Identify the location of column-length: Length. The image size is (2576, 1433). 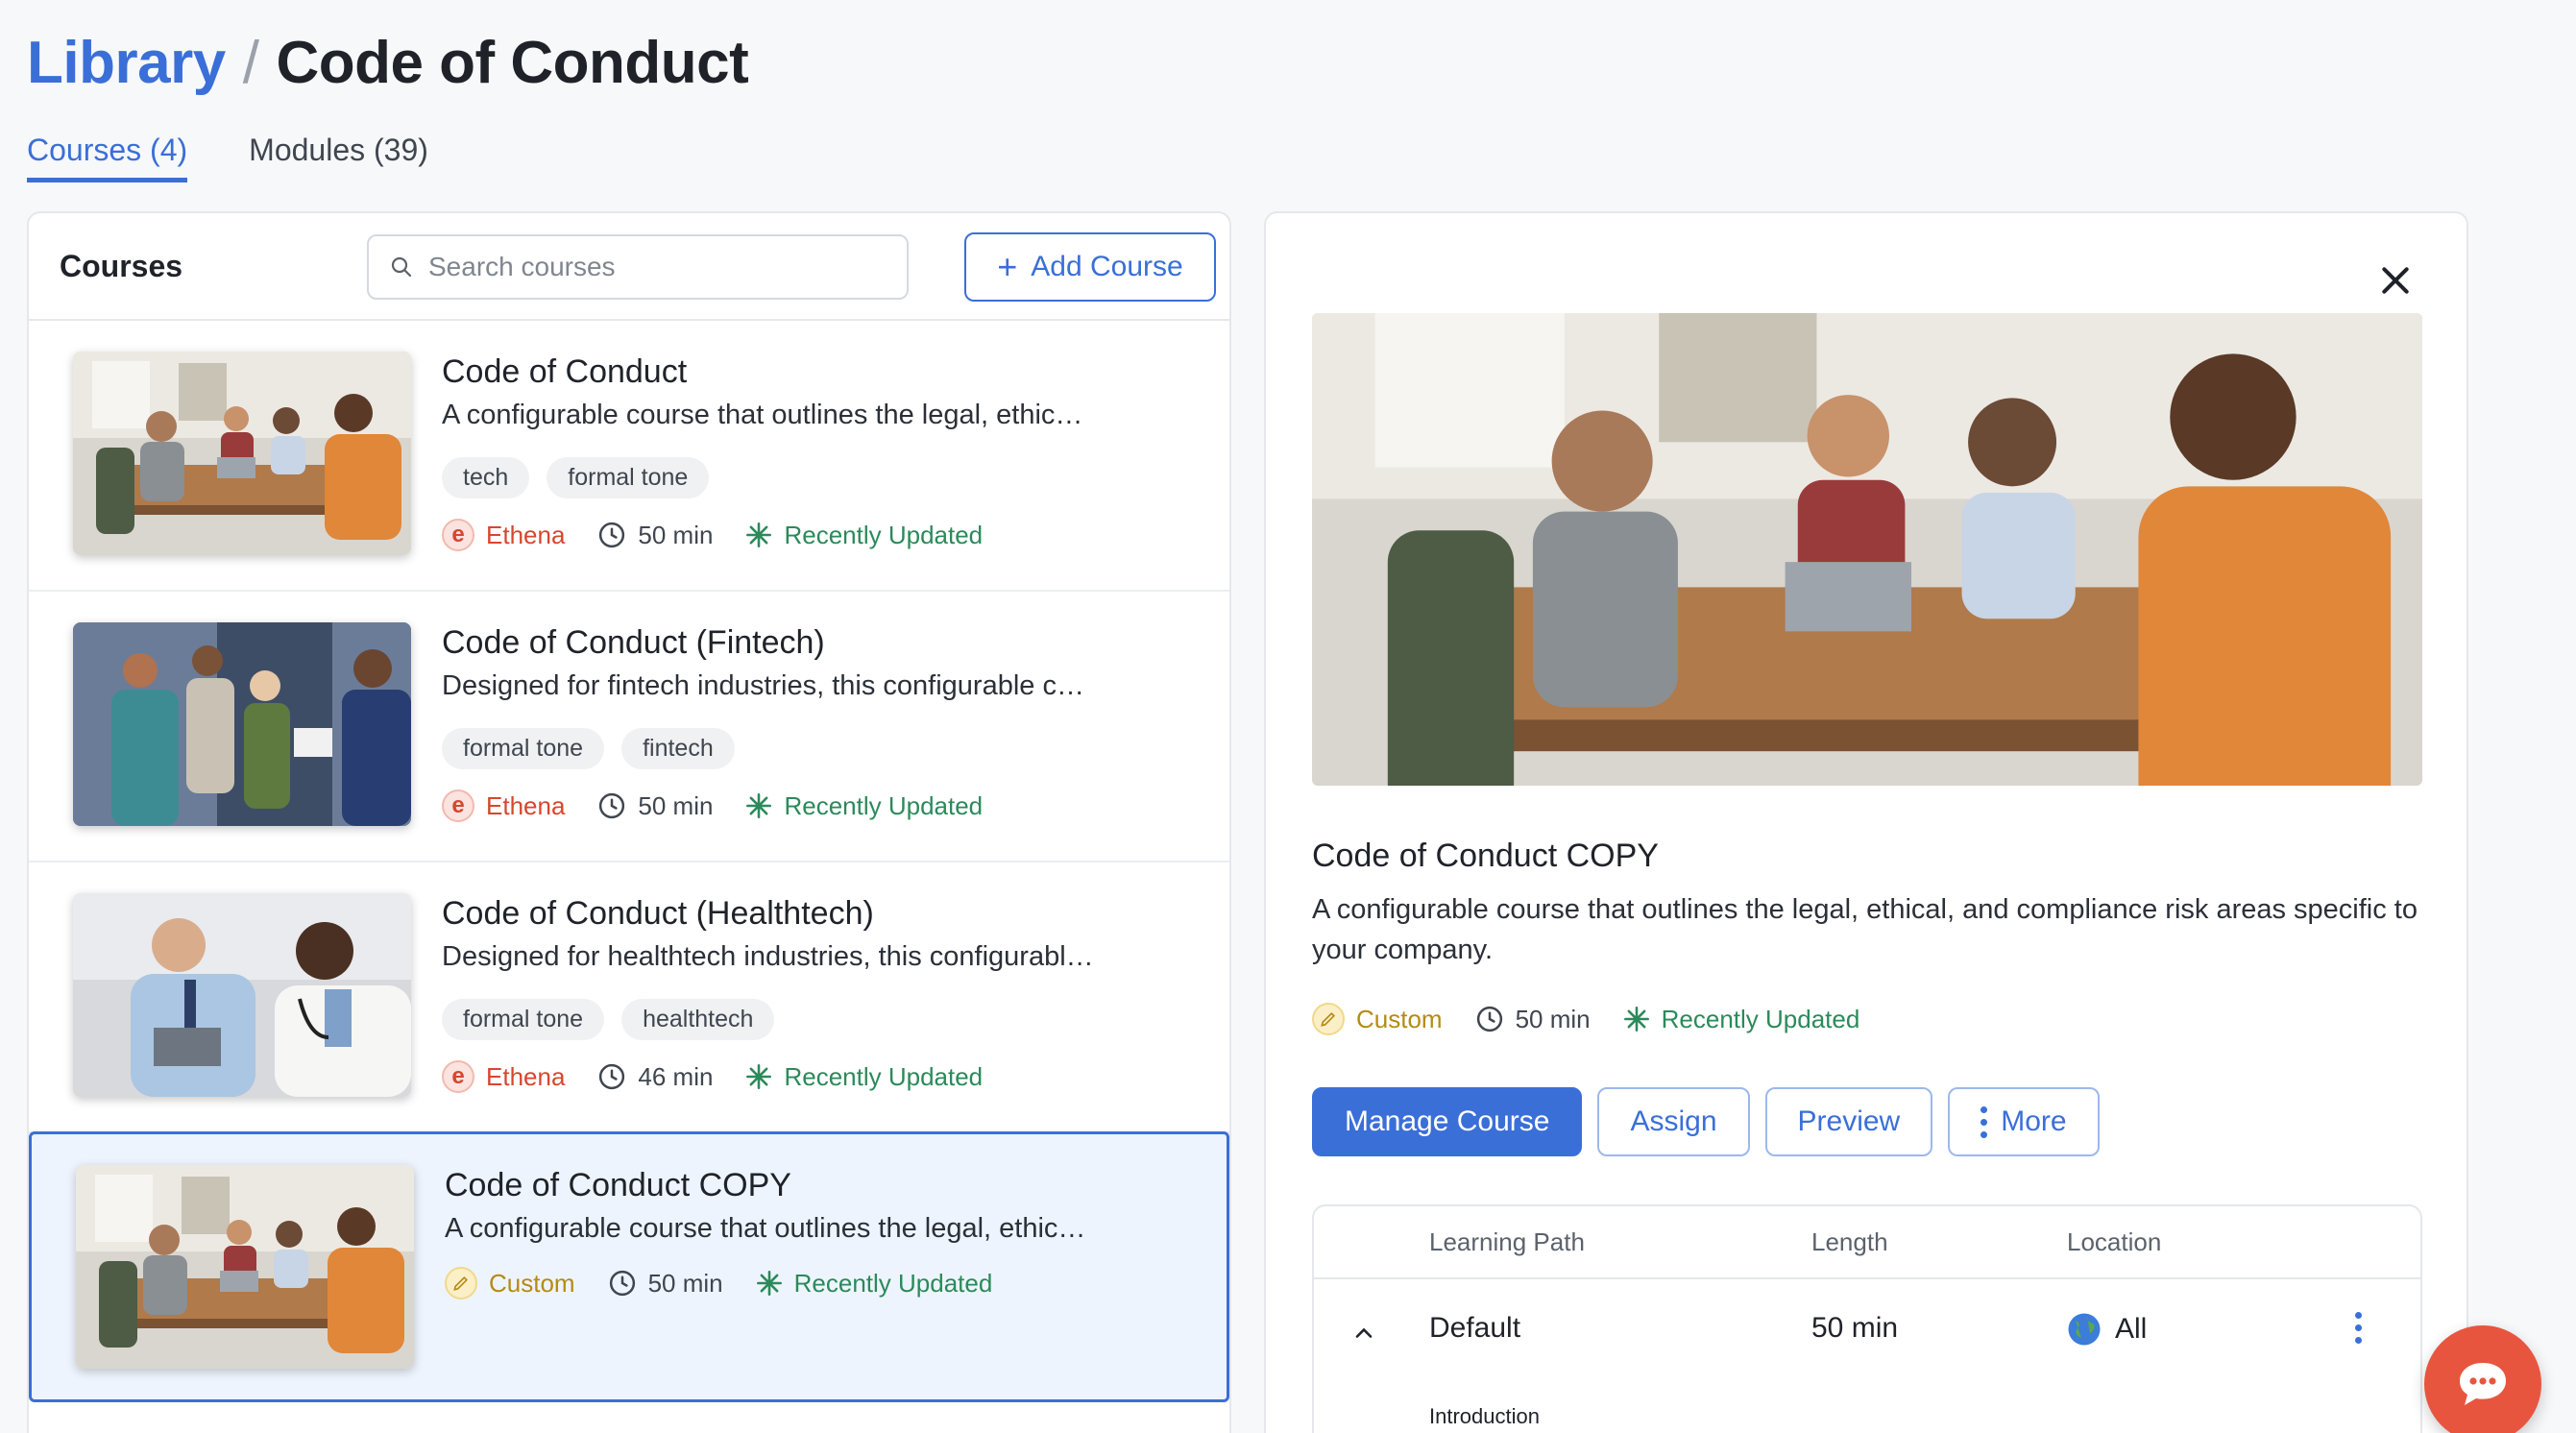
(1849, 1241).